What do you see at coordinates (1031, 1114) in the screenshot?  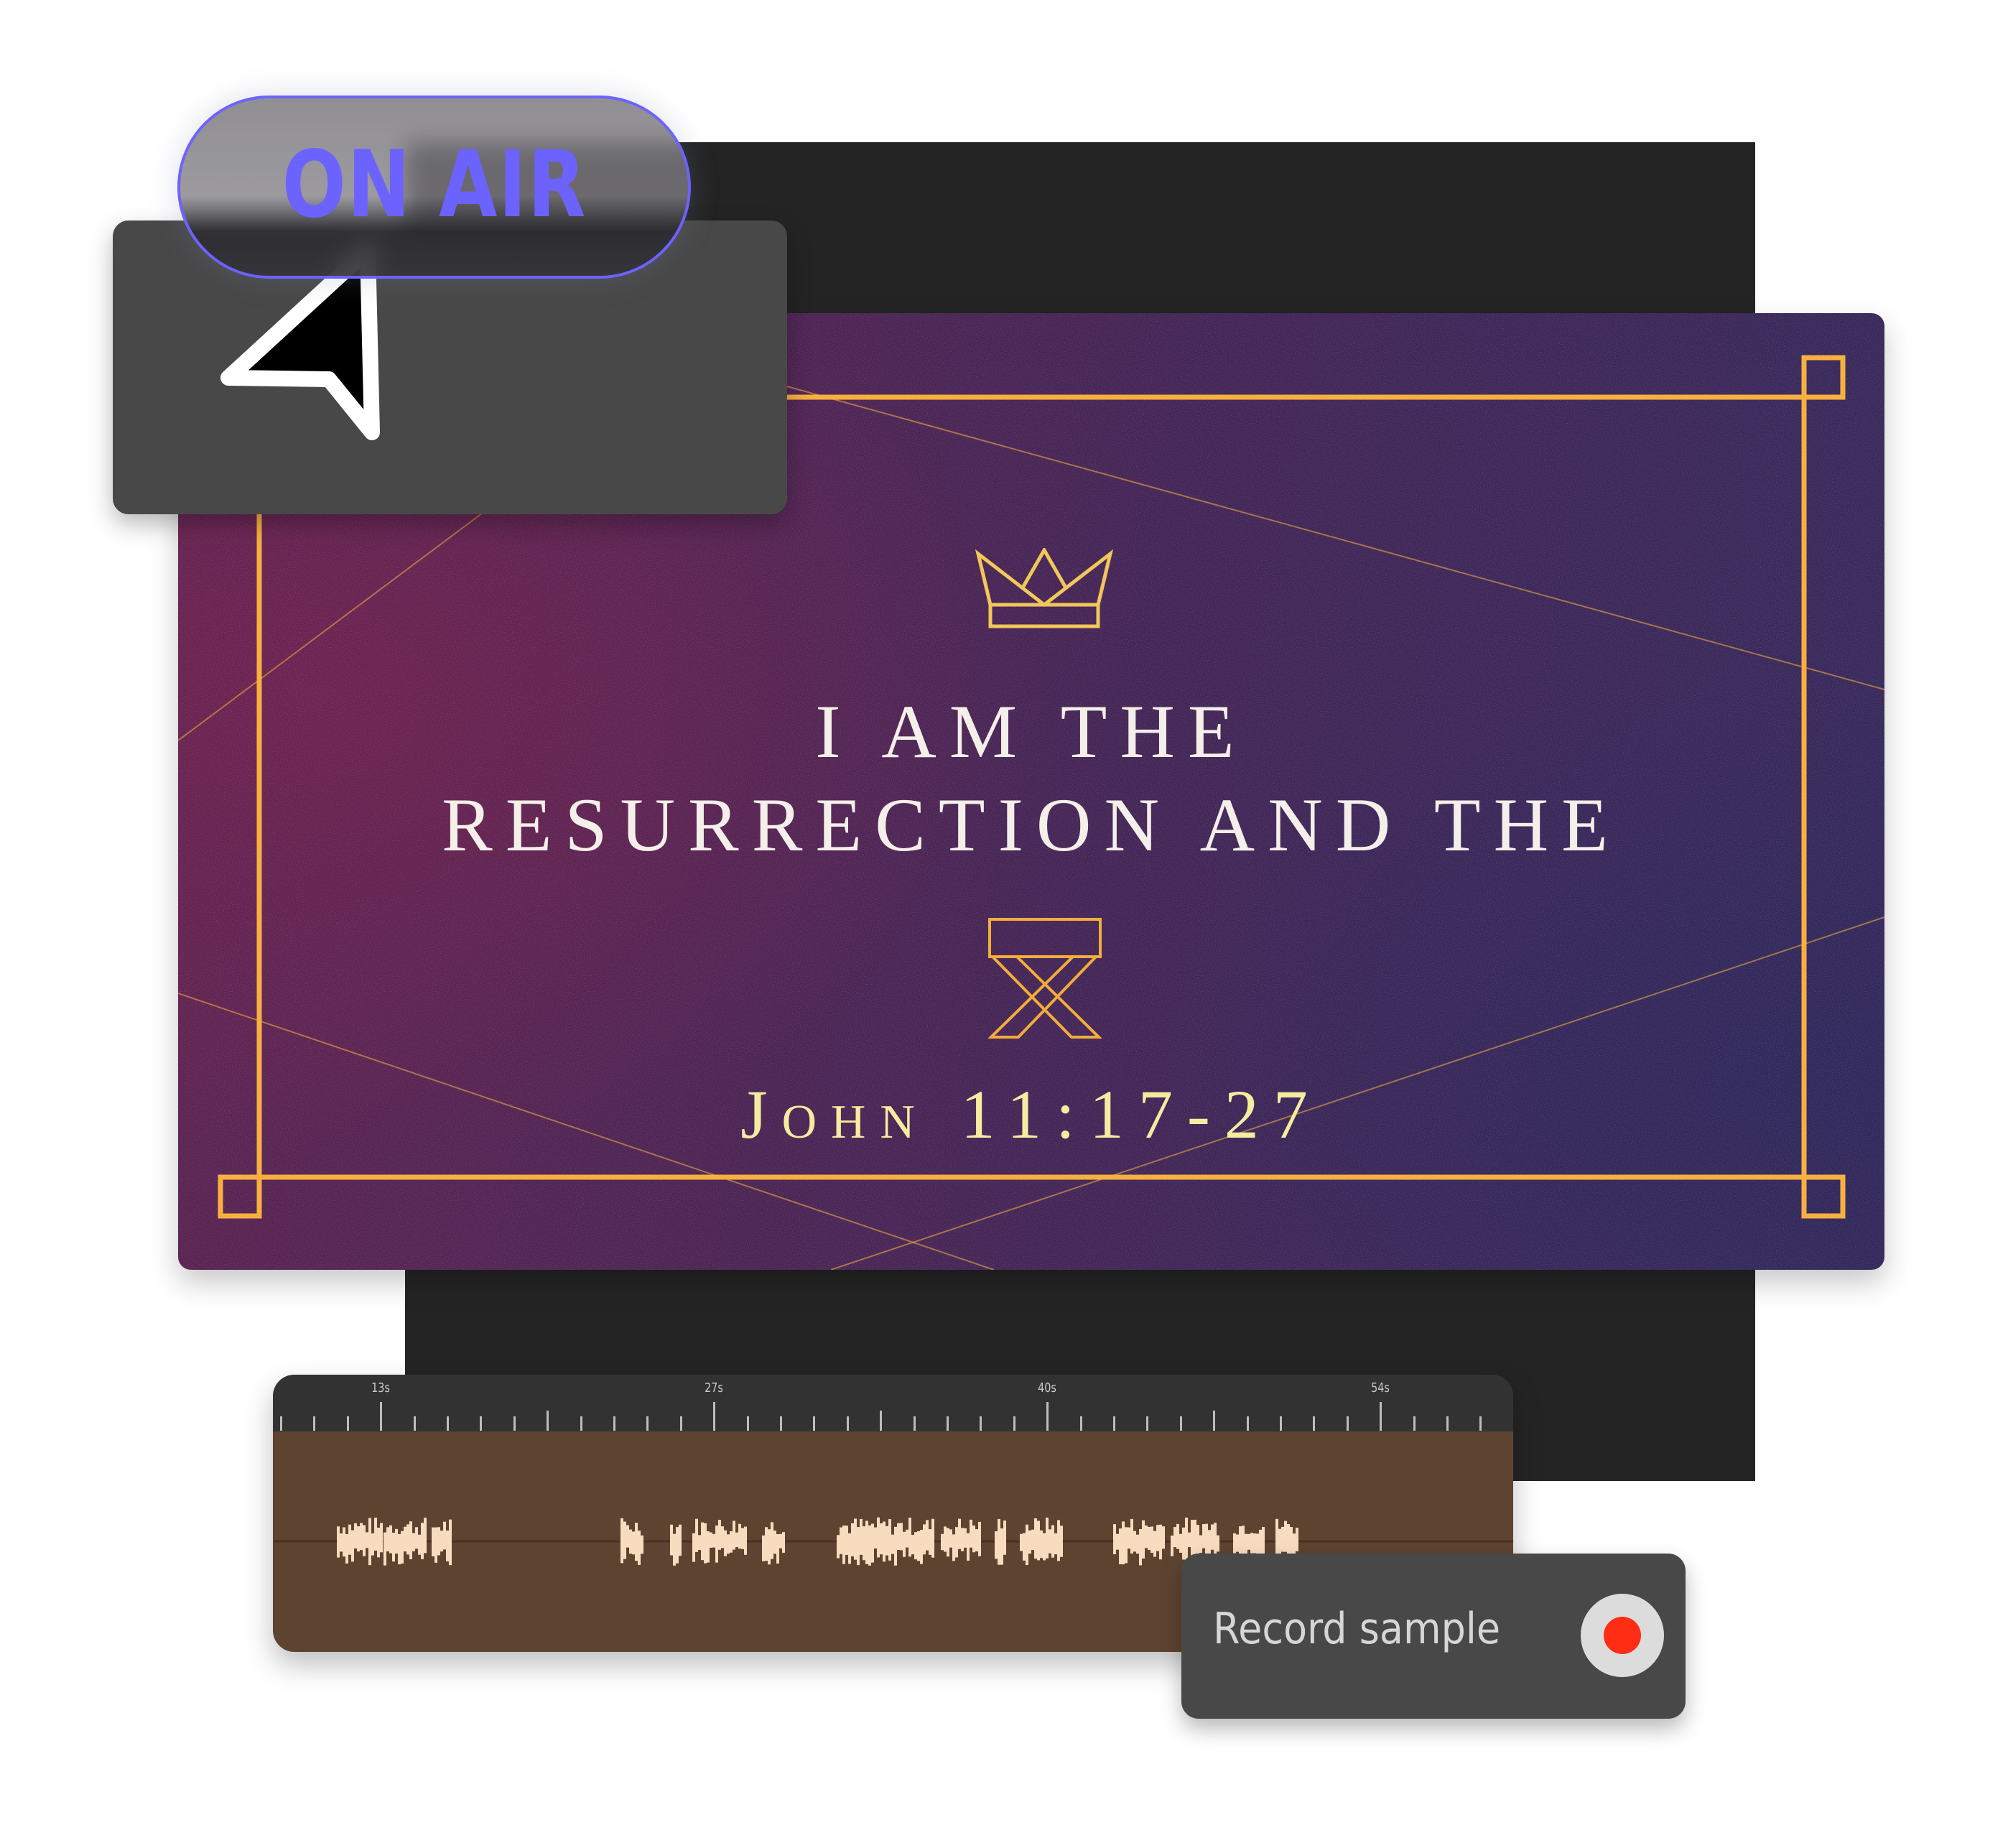 I see `scripture-reference: John 11:17-27` at bounding box center [1031, 1114].